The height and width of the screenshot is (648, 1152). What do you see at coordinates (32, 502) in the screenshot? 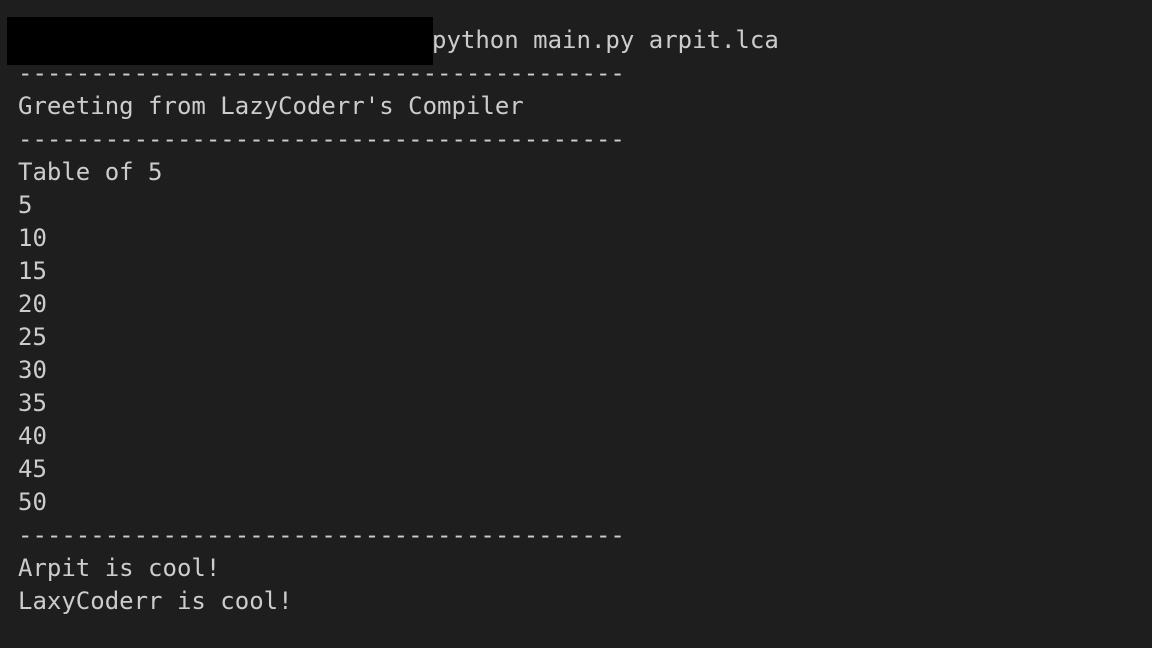
I see `table-value: 50` at bounding box center [32, 502].